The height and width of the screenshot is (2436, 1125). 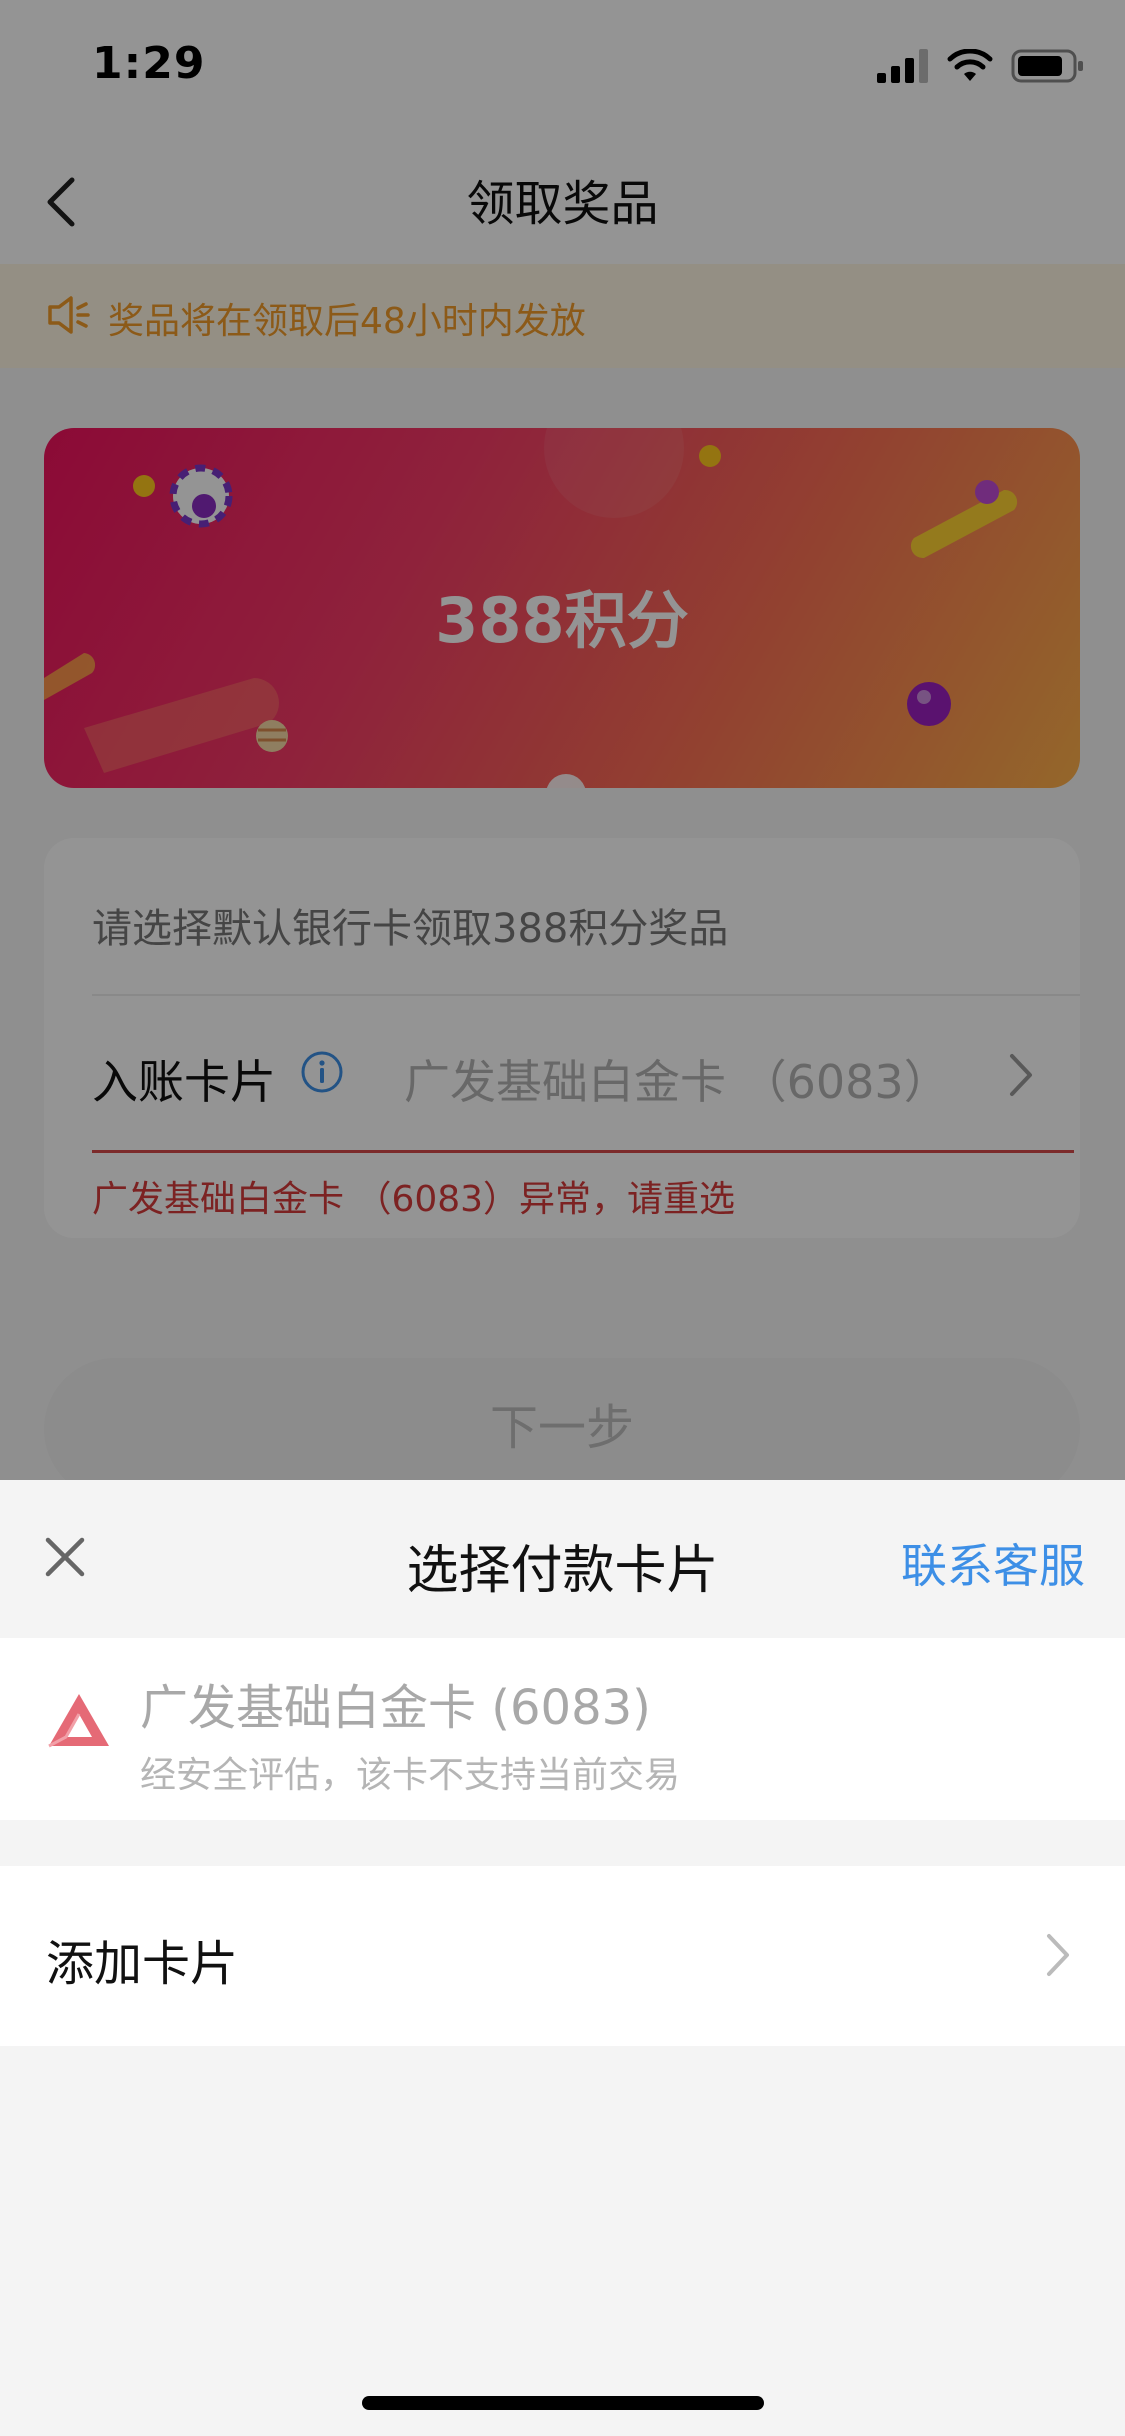 What do you see at coordinates (1058, 1955) in the screenshot?
I see `chevron-right-icon` at bounding box center [1058, 1955].